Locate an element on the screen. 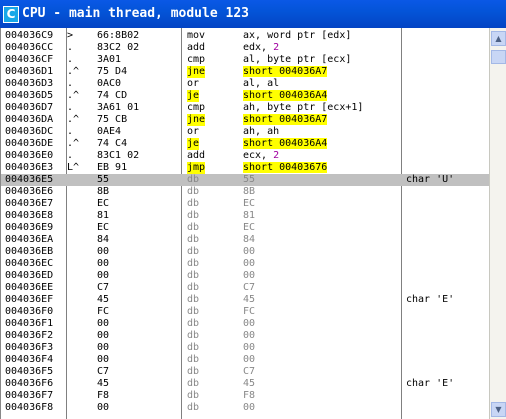  address-cell: 004036DE is located at coordinates (29, 143).